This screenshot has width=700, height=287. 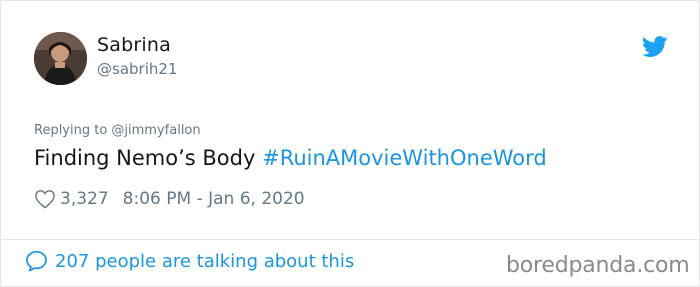 What do you see at coordinates (214, 199) in the screenshot?
I see `timestamp: 8:06 PM - Jan 6, 2020` at bounding box center [214, 199].